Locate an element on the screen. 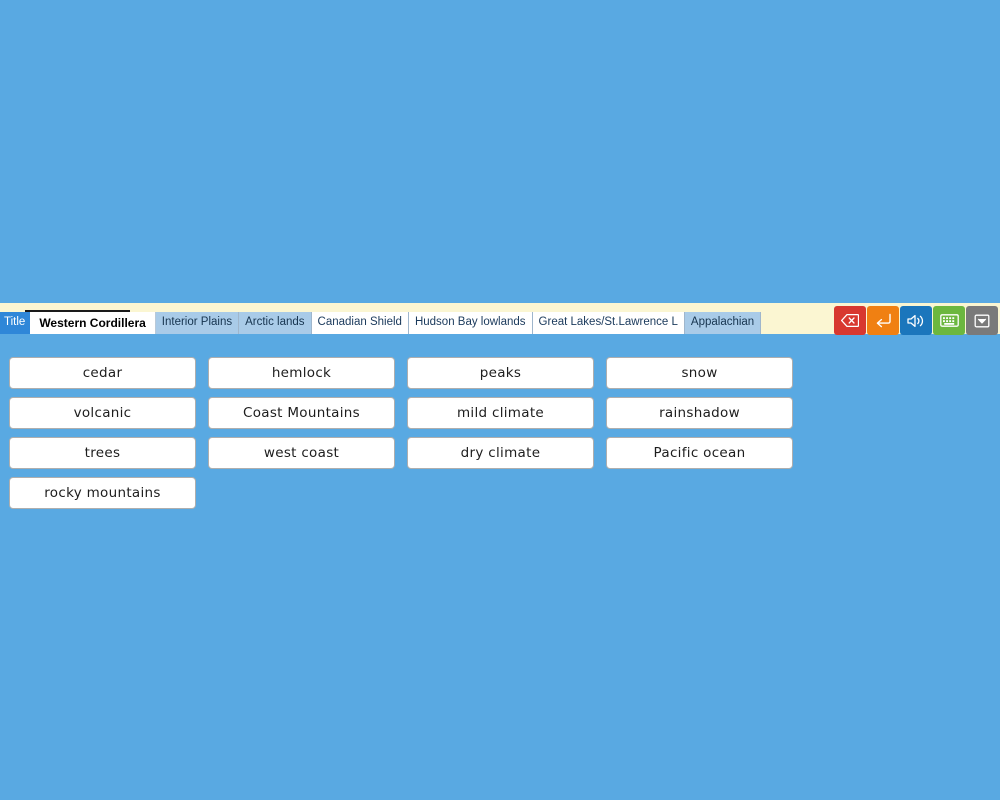 Image resolution: width=1000 pixels, height=800 pixels. sound-key is located at coordinates (916, 320).